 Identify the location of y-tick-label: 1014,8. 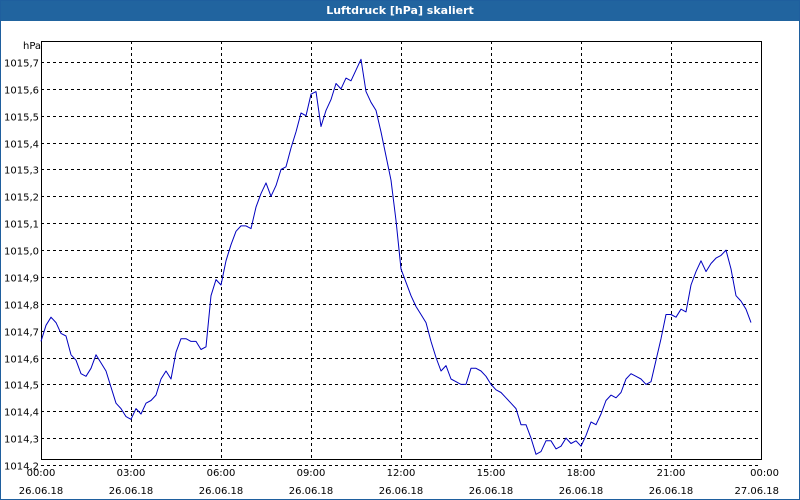
(21, 306).